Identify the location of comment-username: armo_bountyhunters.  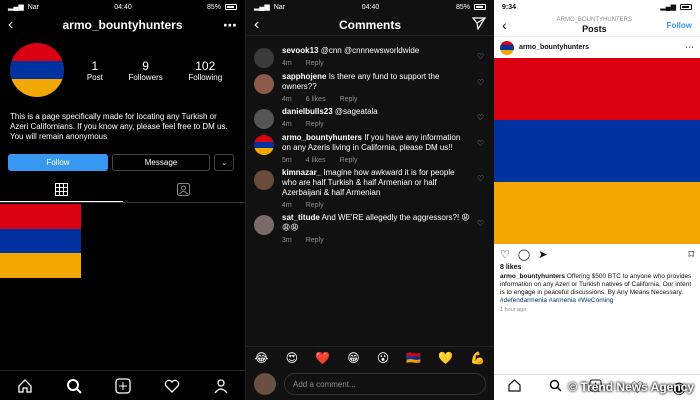
(322, 137).